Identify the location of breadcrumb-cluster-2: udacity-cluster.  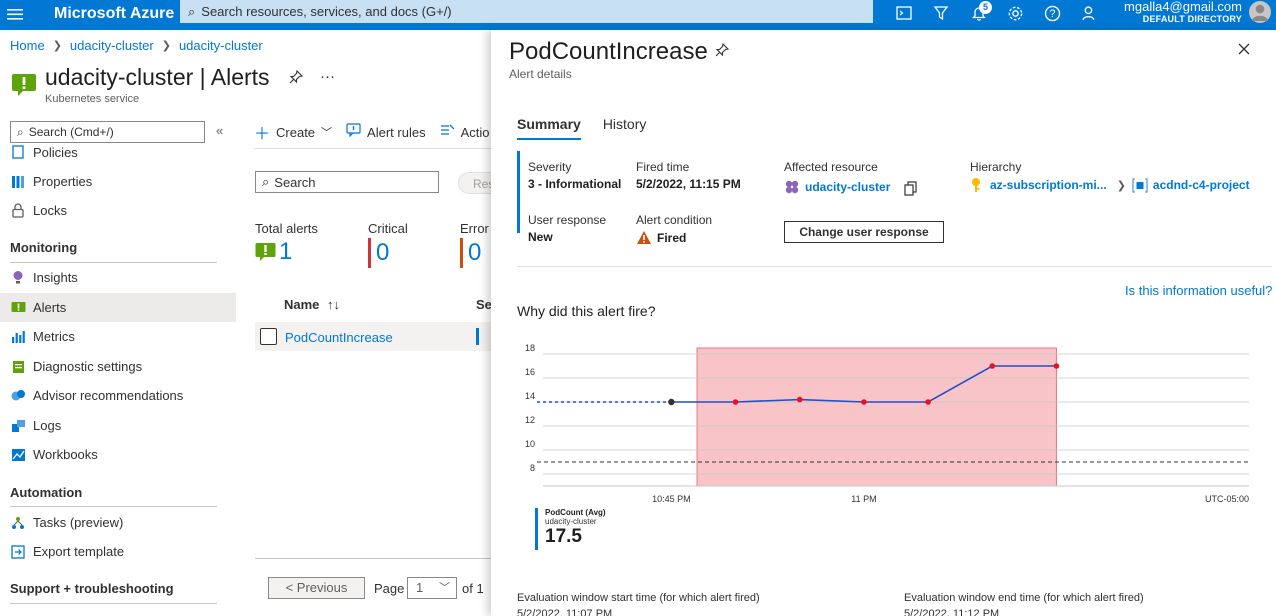
(221, 45).